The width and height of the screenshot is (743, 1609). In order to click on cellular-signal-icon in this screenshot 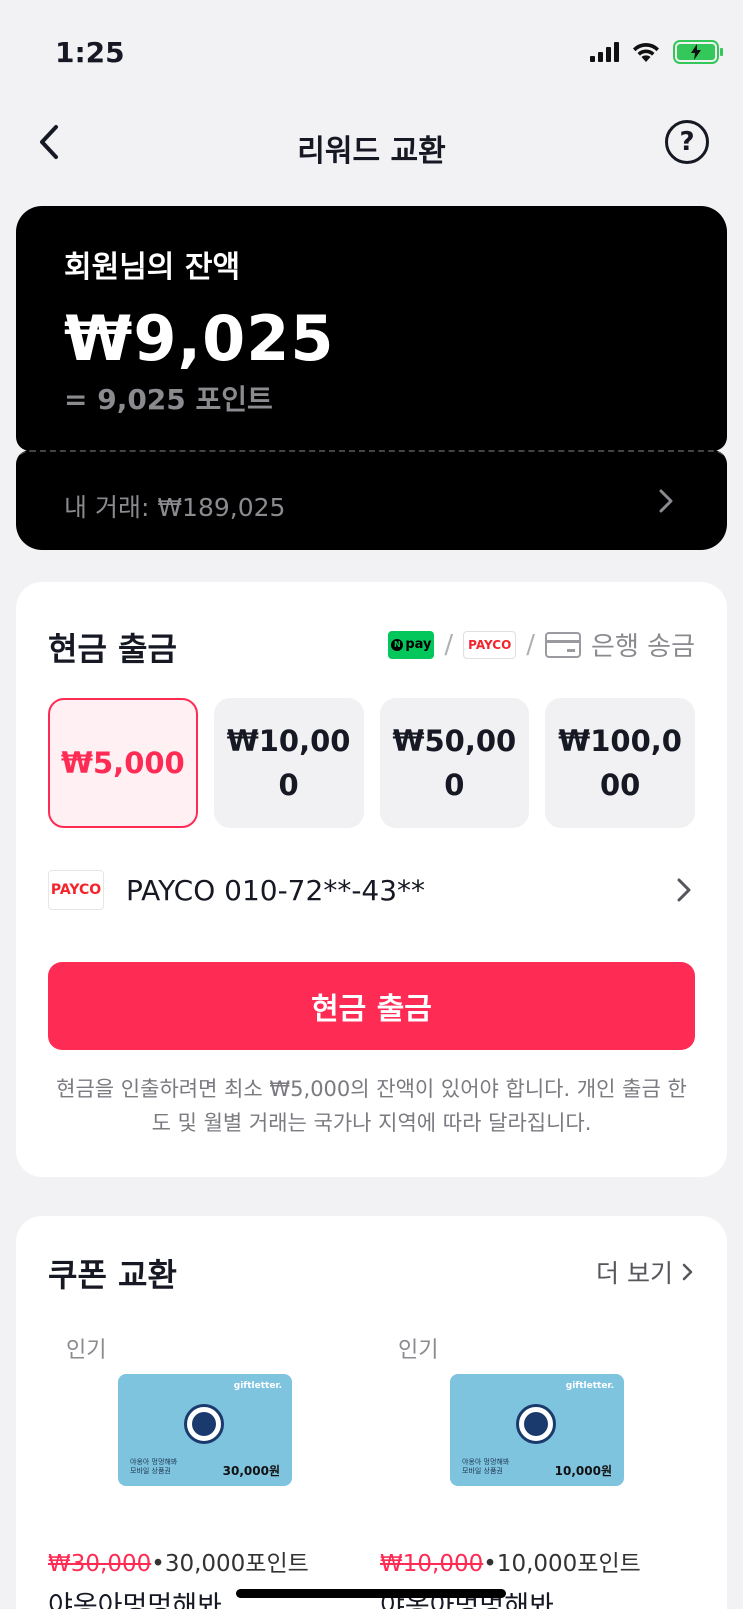, I will do `click(604, 52)`.